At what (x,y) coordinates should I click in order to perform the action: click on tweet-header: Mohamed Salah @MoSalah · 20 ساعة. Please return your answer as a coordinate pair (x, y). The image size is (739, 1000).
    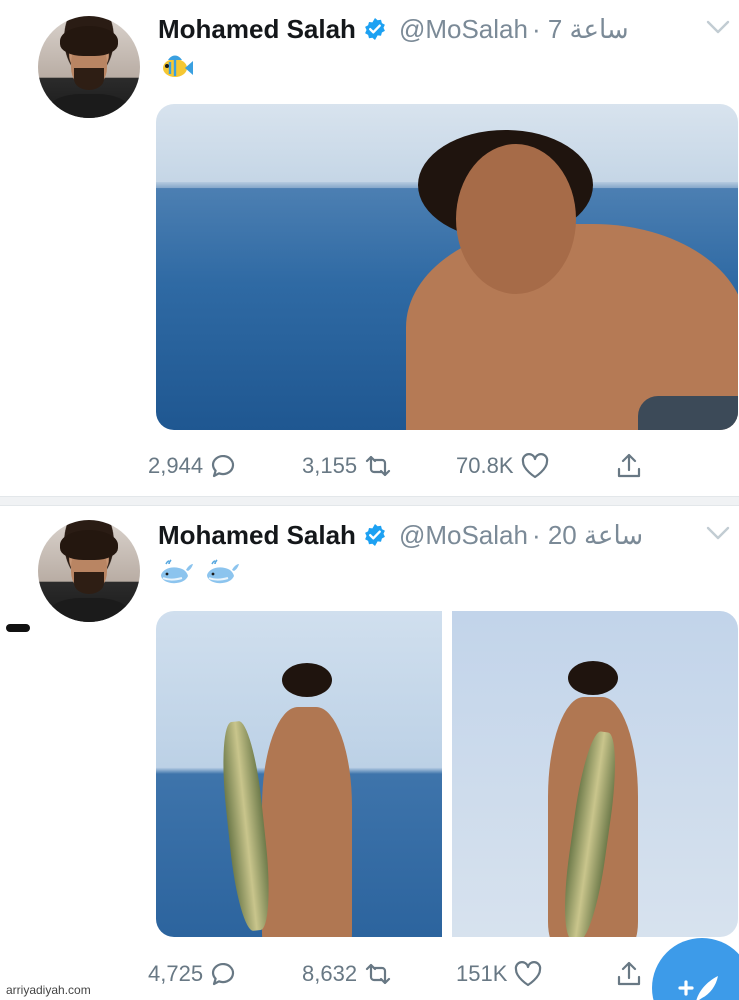
    Looking at the image, I should click on (400, 535).